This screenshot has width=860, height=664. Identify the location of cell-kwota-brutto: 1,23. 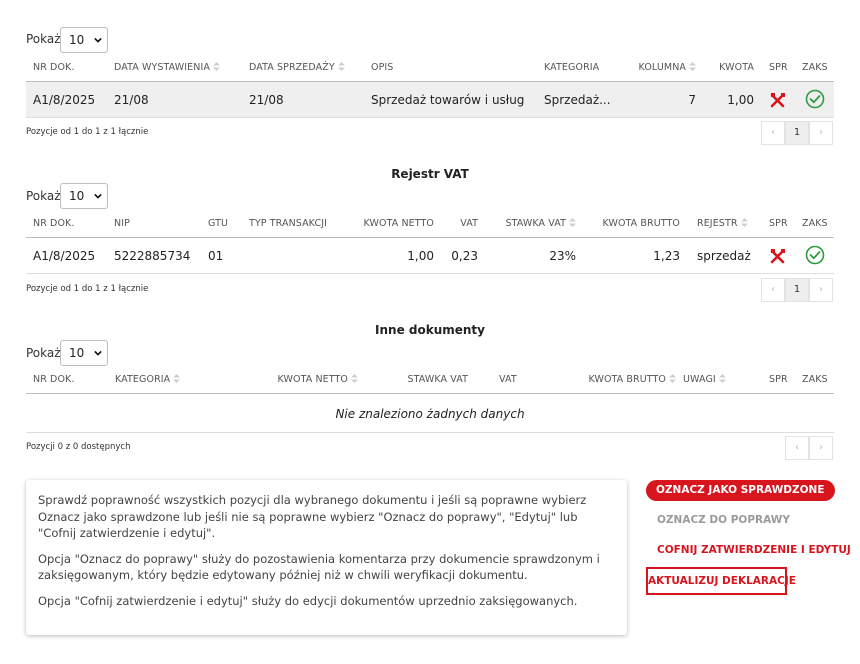
(666, 256).